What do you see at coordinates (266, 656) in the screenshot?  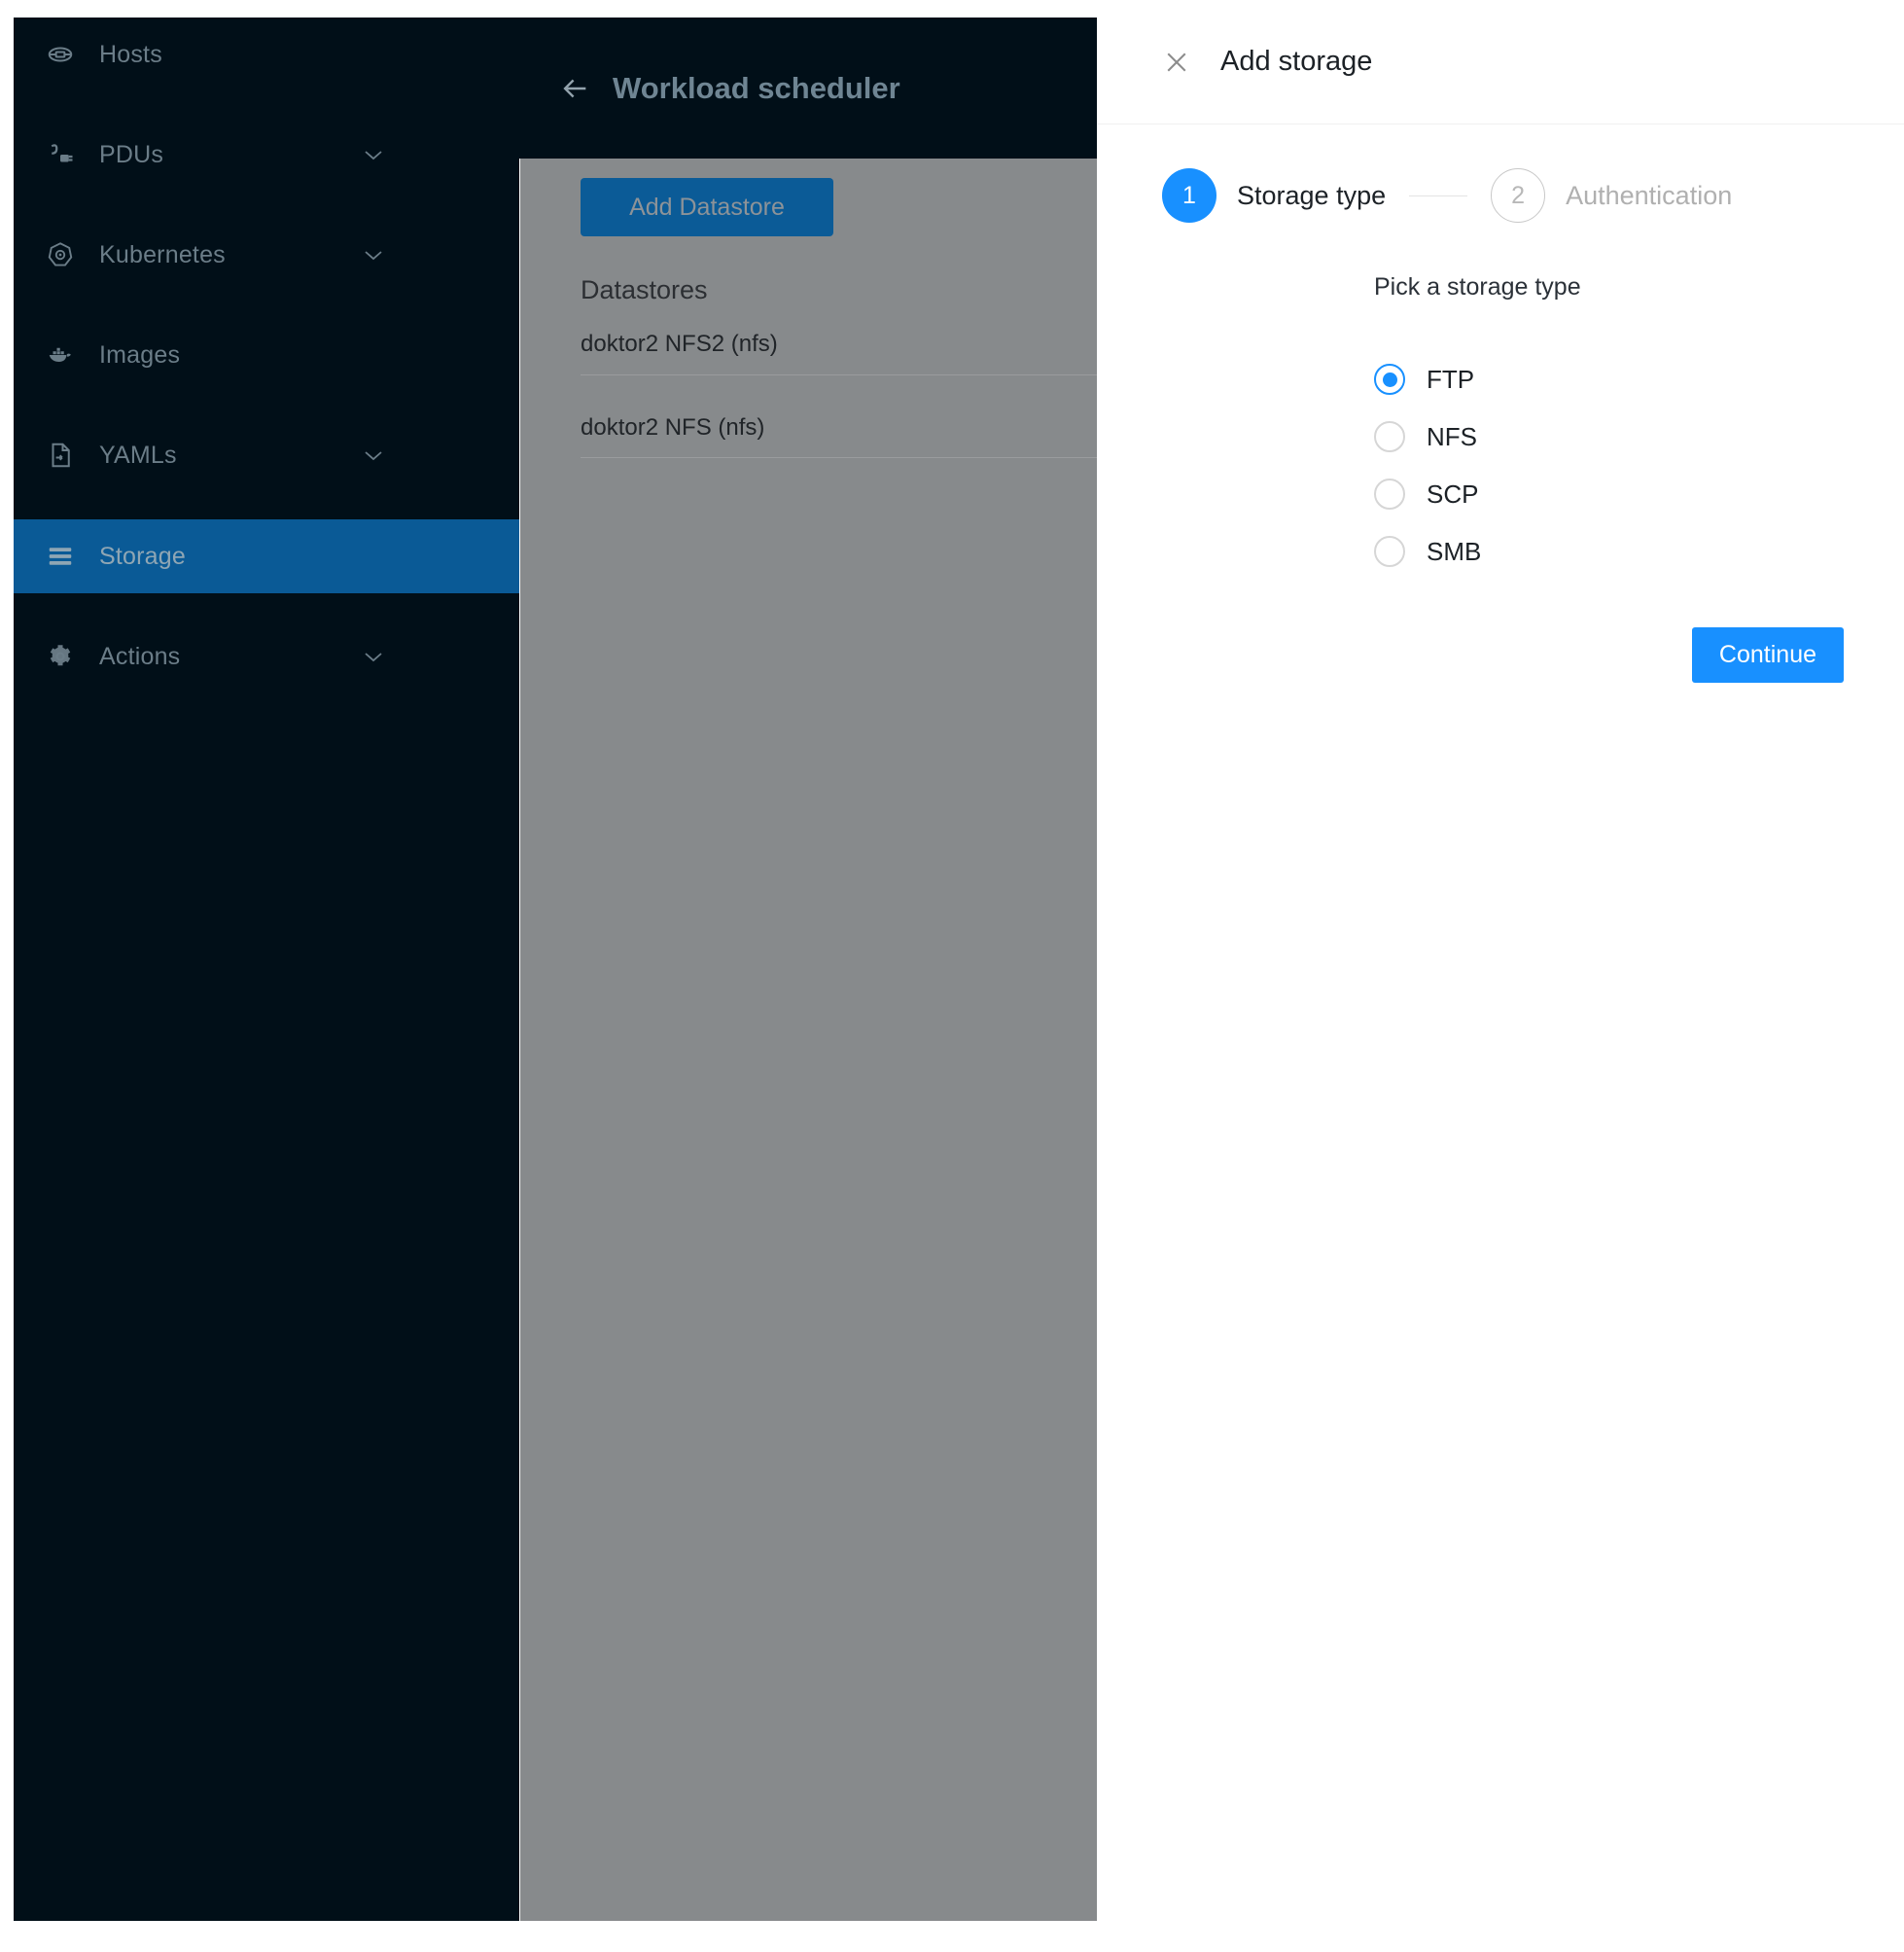 I see `sidebar-item-actions: Actions` at bounding box center [266, 656].